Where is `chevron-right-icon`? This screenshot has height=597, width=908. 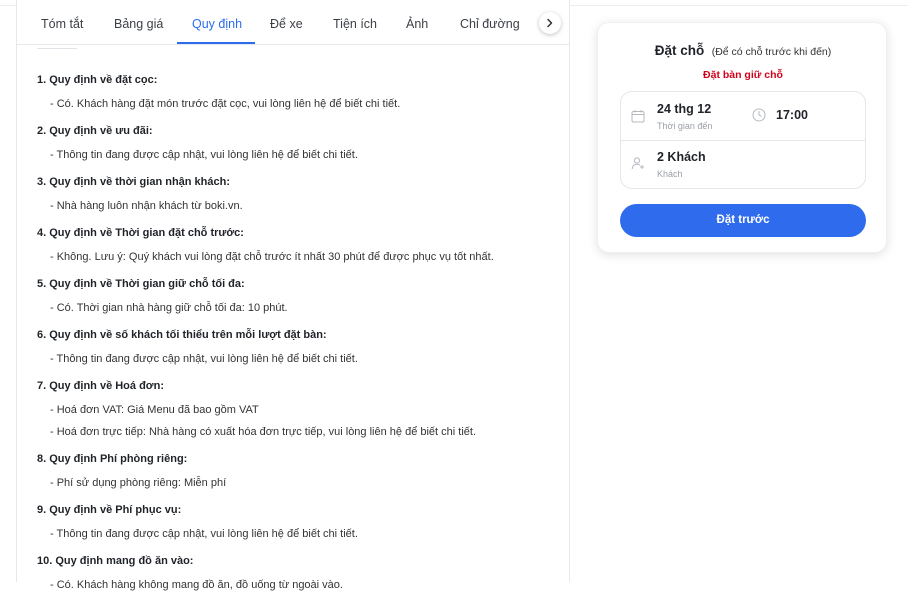 chevron-right-icon is located at coordinates (550, 23).